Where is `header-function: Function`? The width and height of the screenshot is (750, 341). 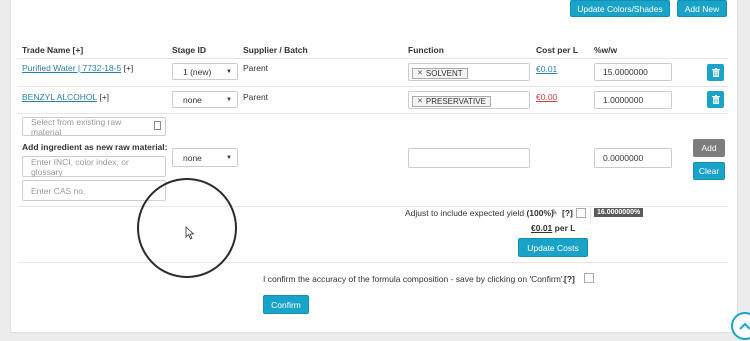
header-function: Function is located at coordinates (426, 50).